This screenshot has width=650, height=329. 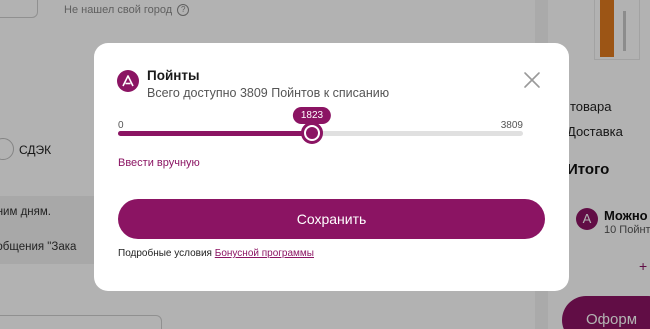 I want to click on manual-entry-link: Ввести вручную, so click(x=159, y=163).